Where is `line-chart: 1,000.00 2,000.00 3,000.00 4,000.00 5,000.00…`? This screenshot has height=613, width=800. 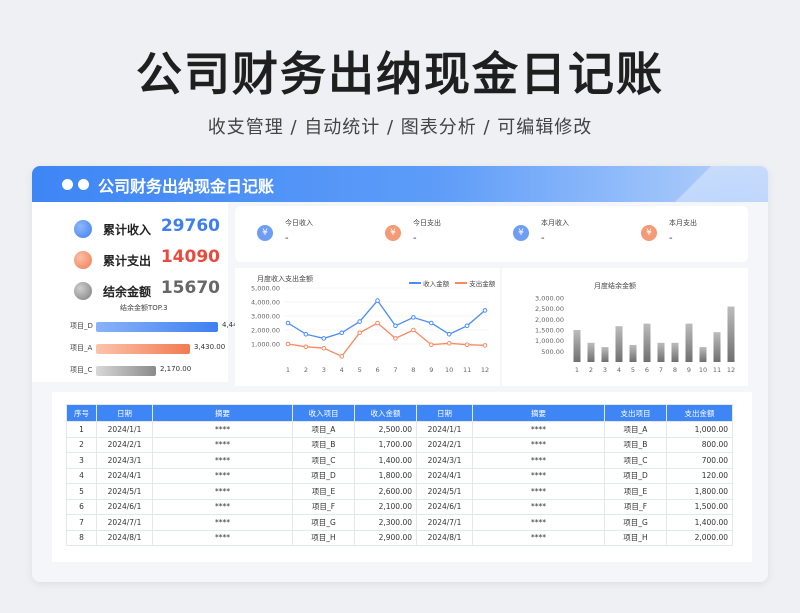
line-chart: 1,000.00 2,000.00 3,000.00 4,000.00 5,000.00… is located at coordinates (370, 330).